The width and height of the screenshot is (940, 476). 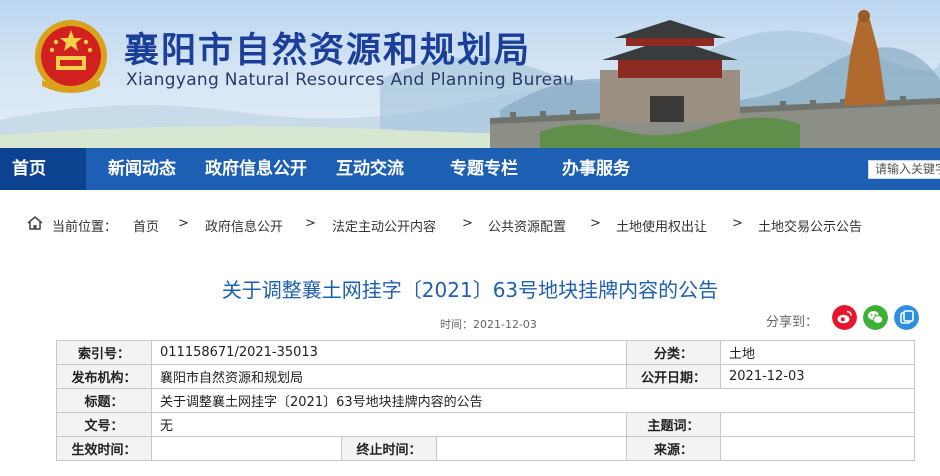 I want to click on nav-topics: 专题专栏, so click(x=484, y=169).